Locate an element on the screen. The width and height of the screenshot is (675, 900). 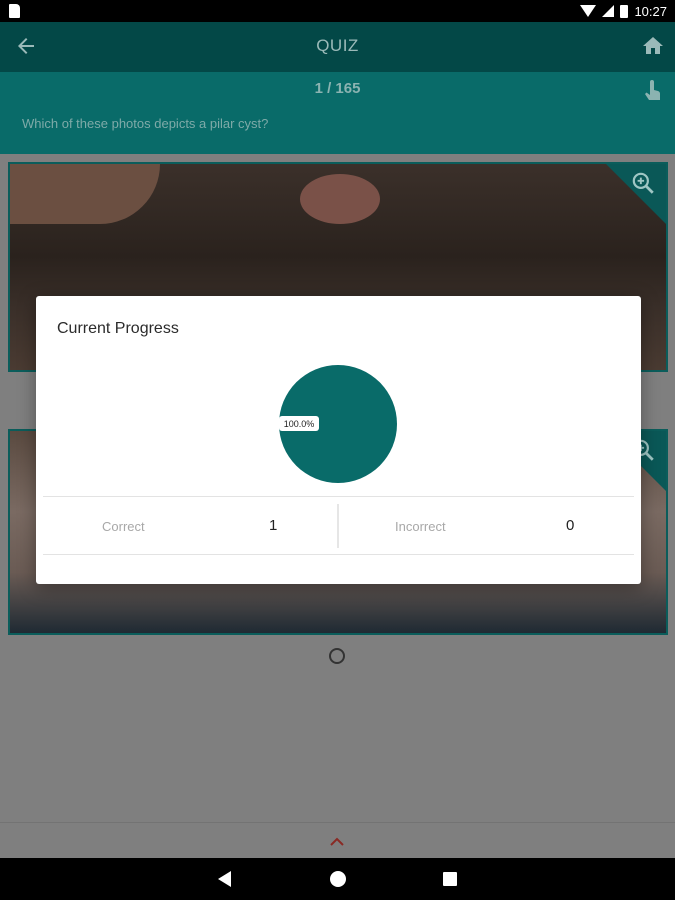
answer-radio-button is located at coordinates (337, 656).